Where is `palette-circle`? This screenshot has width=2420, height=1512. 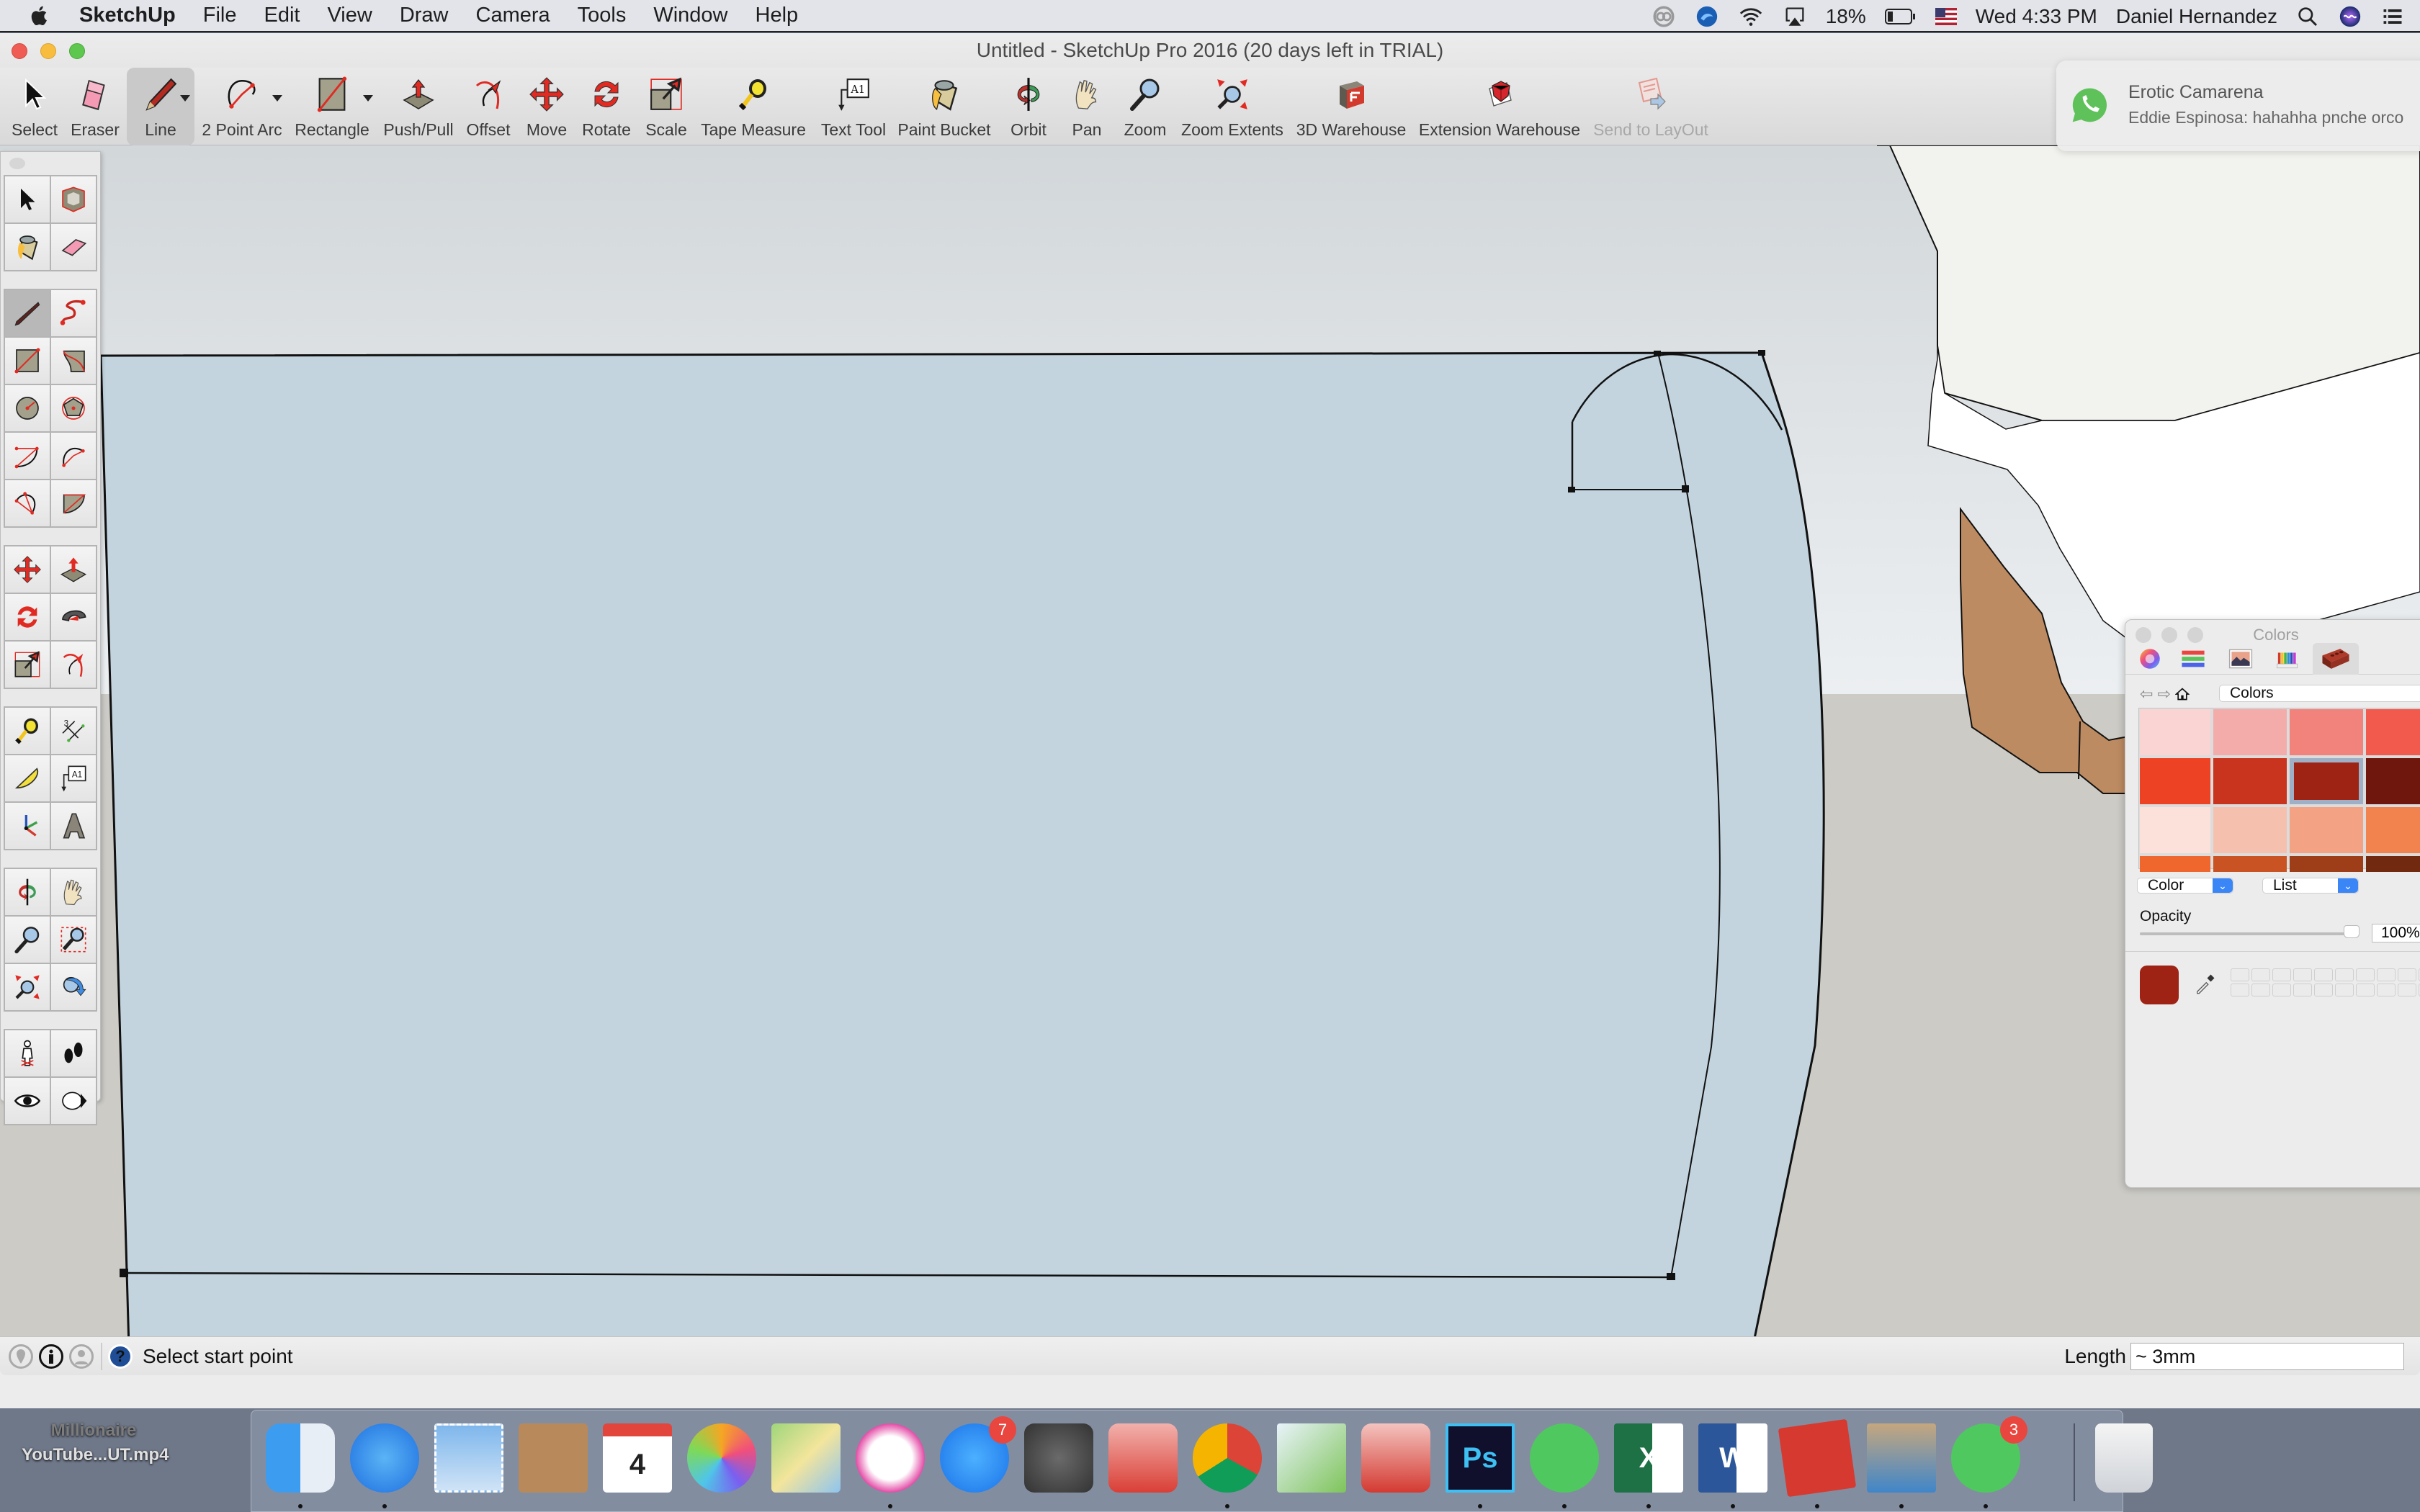
palette-circle is located at coordinates (27, 408).